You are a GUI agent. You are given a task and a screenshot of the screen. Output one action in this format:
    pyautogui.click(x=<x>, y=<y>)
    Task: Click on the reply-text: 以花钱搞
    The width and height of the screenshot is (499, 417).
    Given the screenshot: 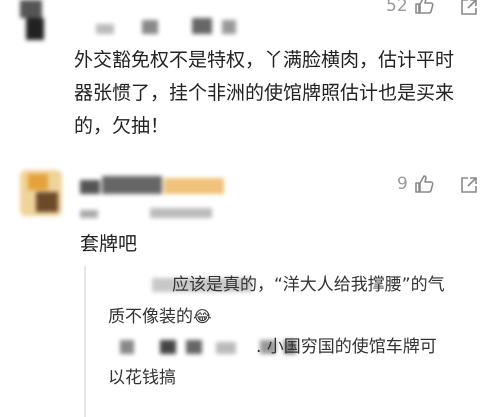 What is the action you would take?
    pyautogui.click(x=268, y=378)
    